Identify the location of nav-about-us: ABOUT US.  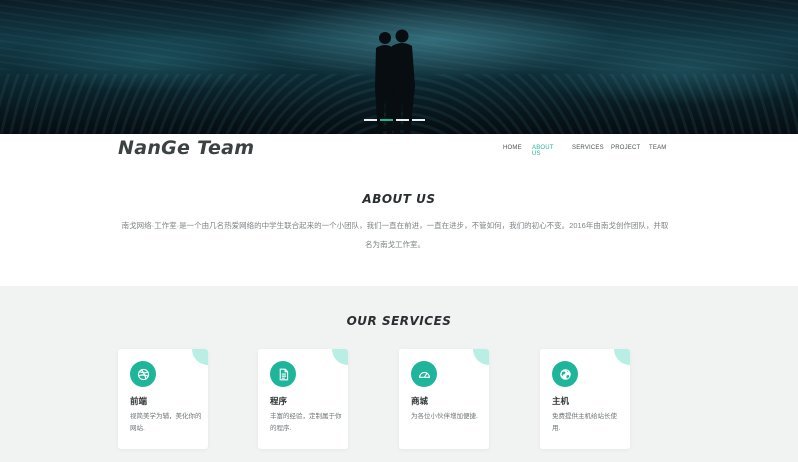
(543, 151).